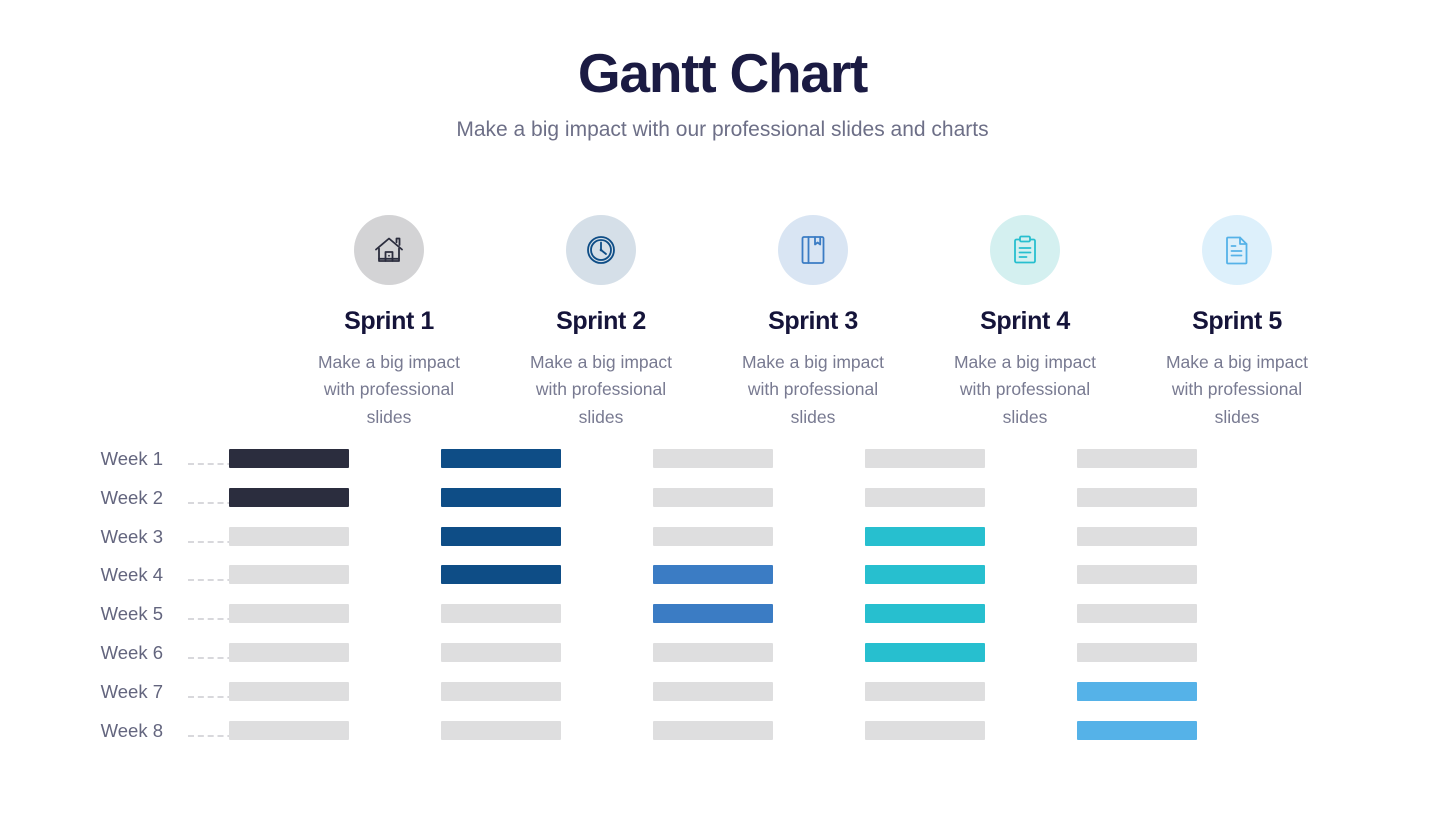 Image resolution: width=1445 pixels, height=814 pixels. What do you see at coordinates (131, 652) in the screenshot?
I see `week-label: Week 6` at bounding box center [131, 652].